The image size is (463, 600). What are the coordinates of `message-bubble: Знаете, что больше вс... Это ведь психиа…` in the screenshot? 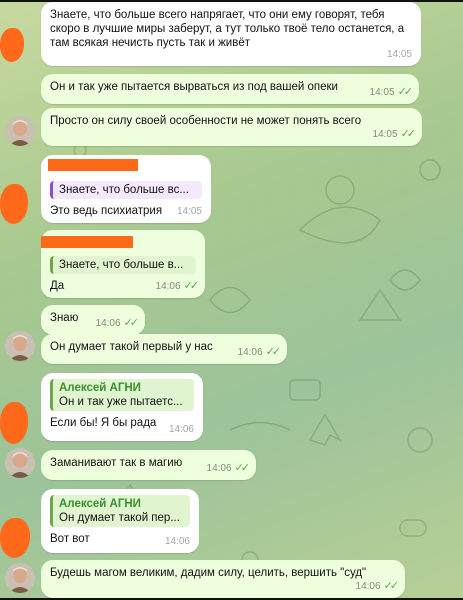 It's located at (126, 189).